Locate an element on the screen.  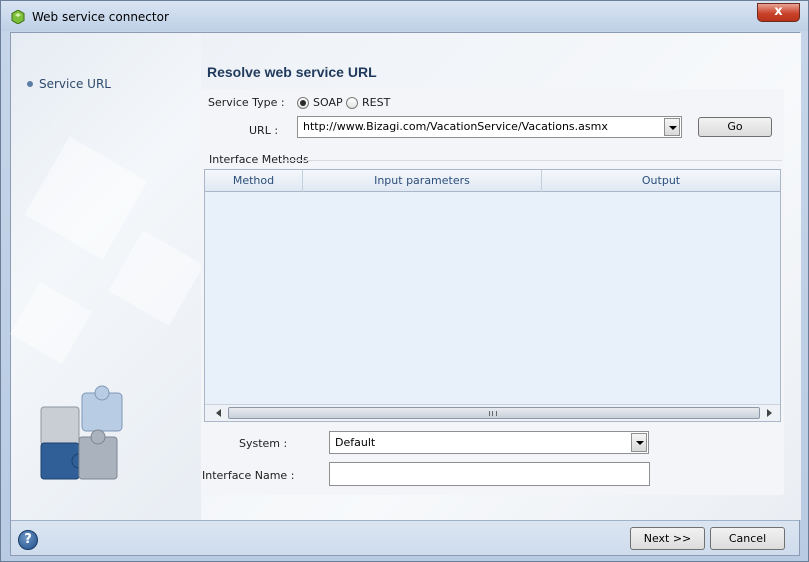
rest-radio is located at coordinates (352, 103).